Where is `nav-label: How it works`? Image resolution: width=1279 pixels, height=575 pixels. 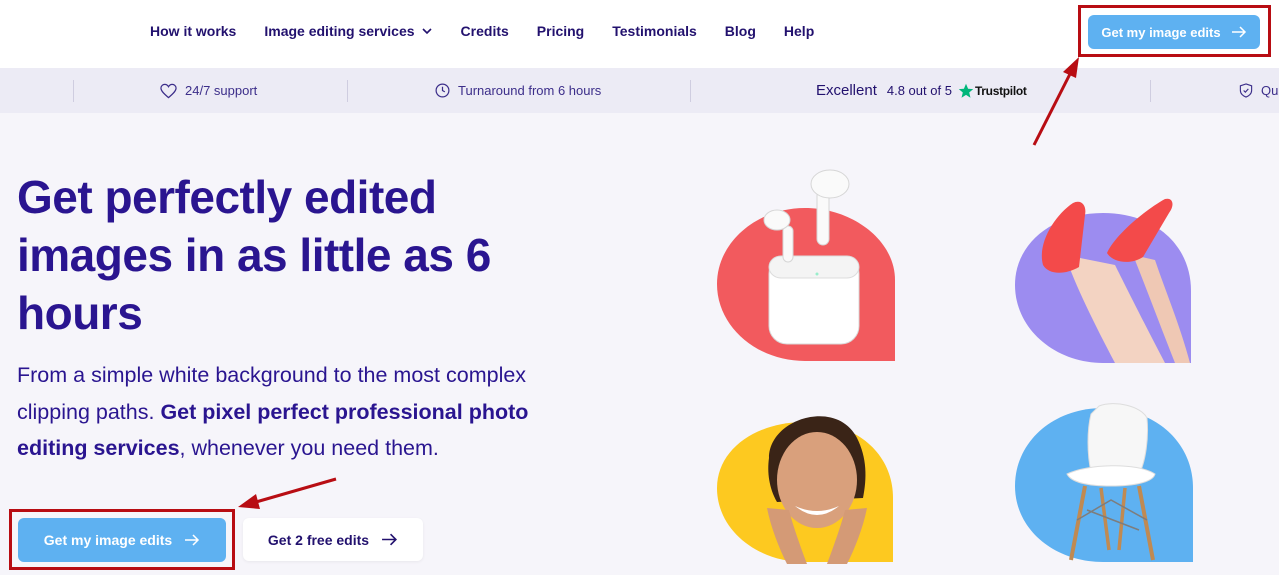
nav-label: How it works is located at coordinates (193, 31).